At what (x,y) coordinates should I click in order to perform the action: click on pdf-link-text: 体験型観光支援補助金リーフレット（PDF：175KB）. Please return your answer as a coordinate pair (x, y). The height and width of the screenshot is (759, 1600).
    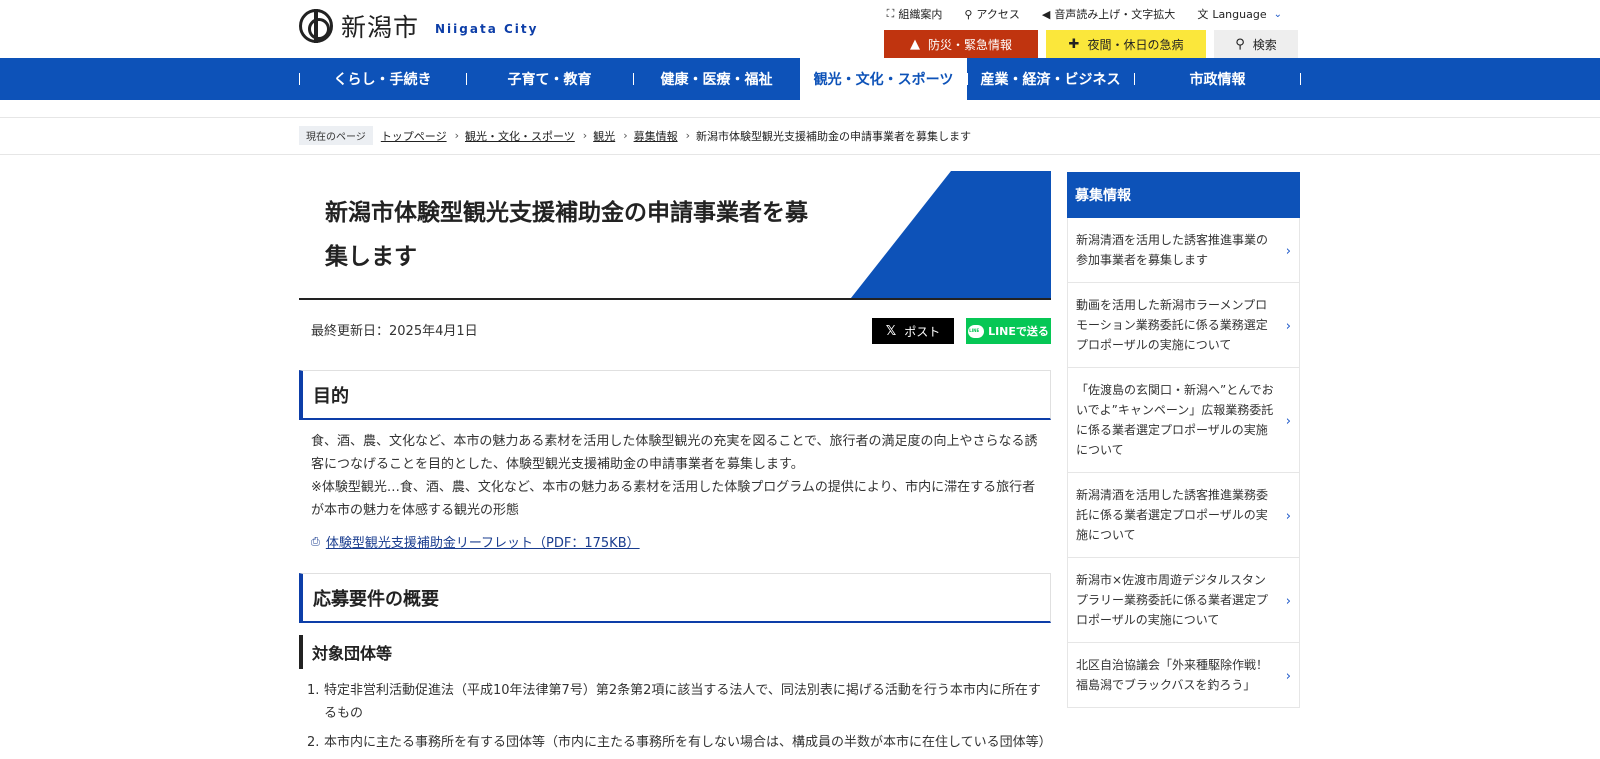
    Looking at the image, I should click on (483, 541).